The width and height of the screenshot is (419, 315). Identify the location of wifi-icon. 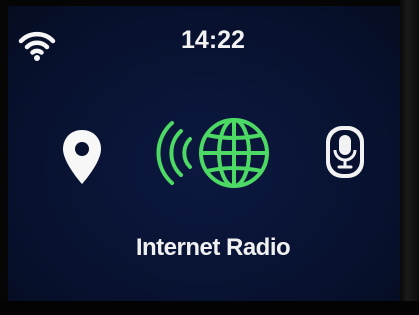
(37, 46).